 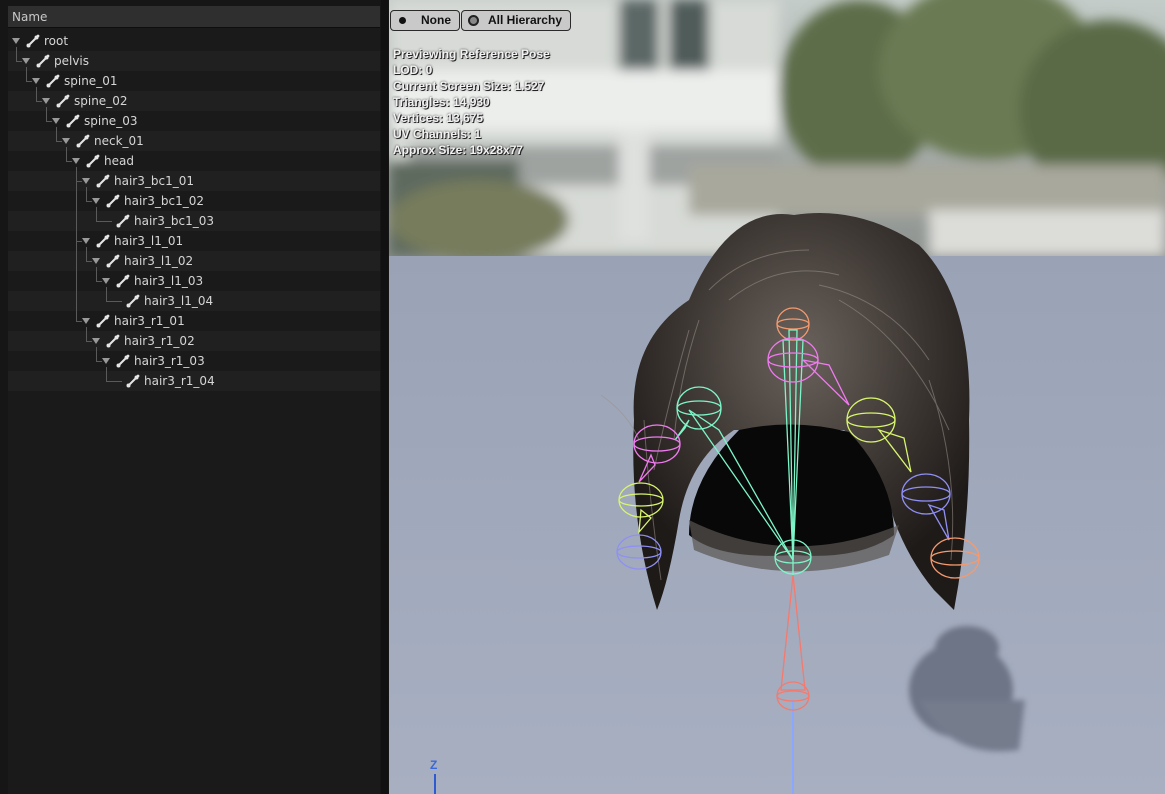 I want to click on tree-row-hair3-bc1-03: hair3_bc1_03, so click(x=194, y=221).